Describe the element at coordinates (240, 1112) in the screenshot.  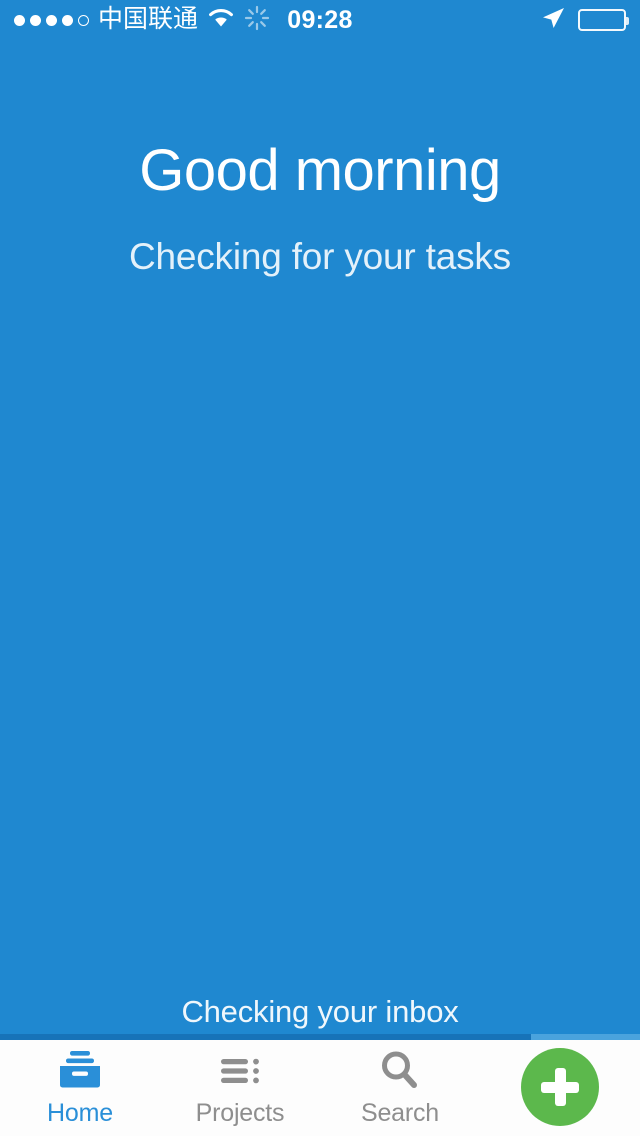
I see `tab-projects-label: Projects` at that location.